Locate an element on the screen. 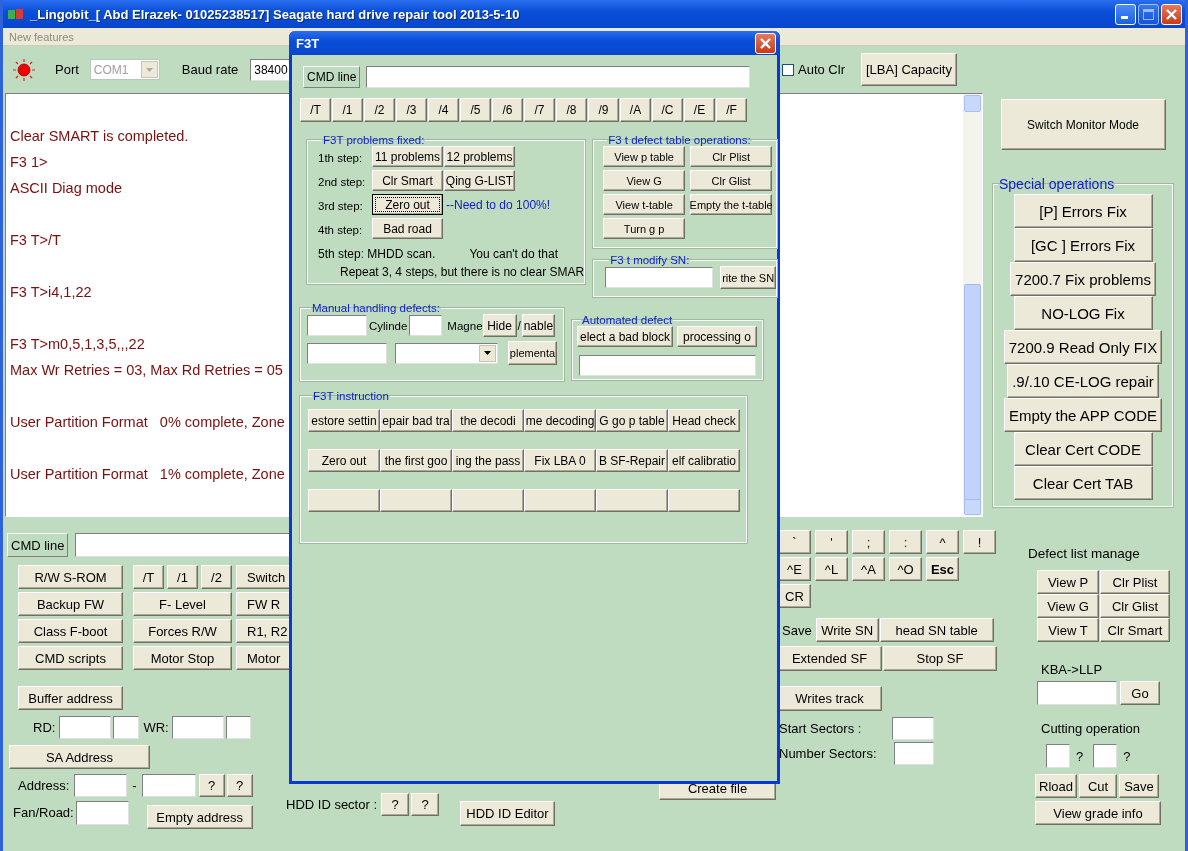 This screenshot has width=1188, height=851. instruction-button: me decoding is located at coordinates (560, 420).